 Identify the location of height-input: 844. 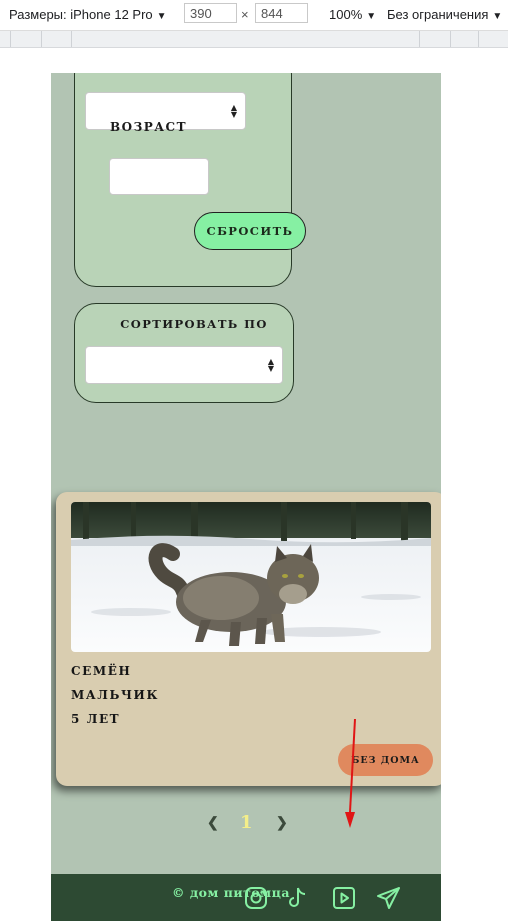
(281, 13).